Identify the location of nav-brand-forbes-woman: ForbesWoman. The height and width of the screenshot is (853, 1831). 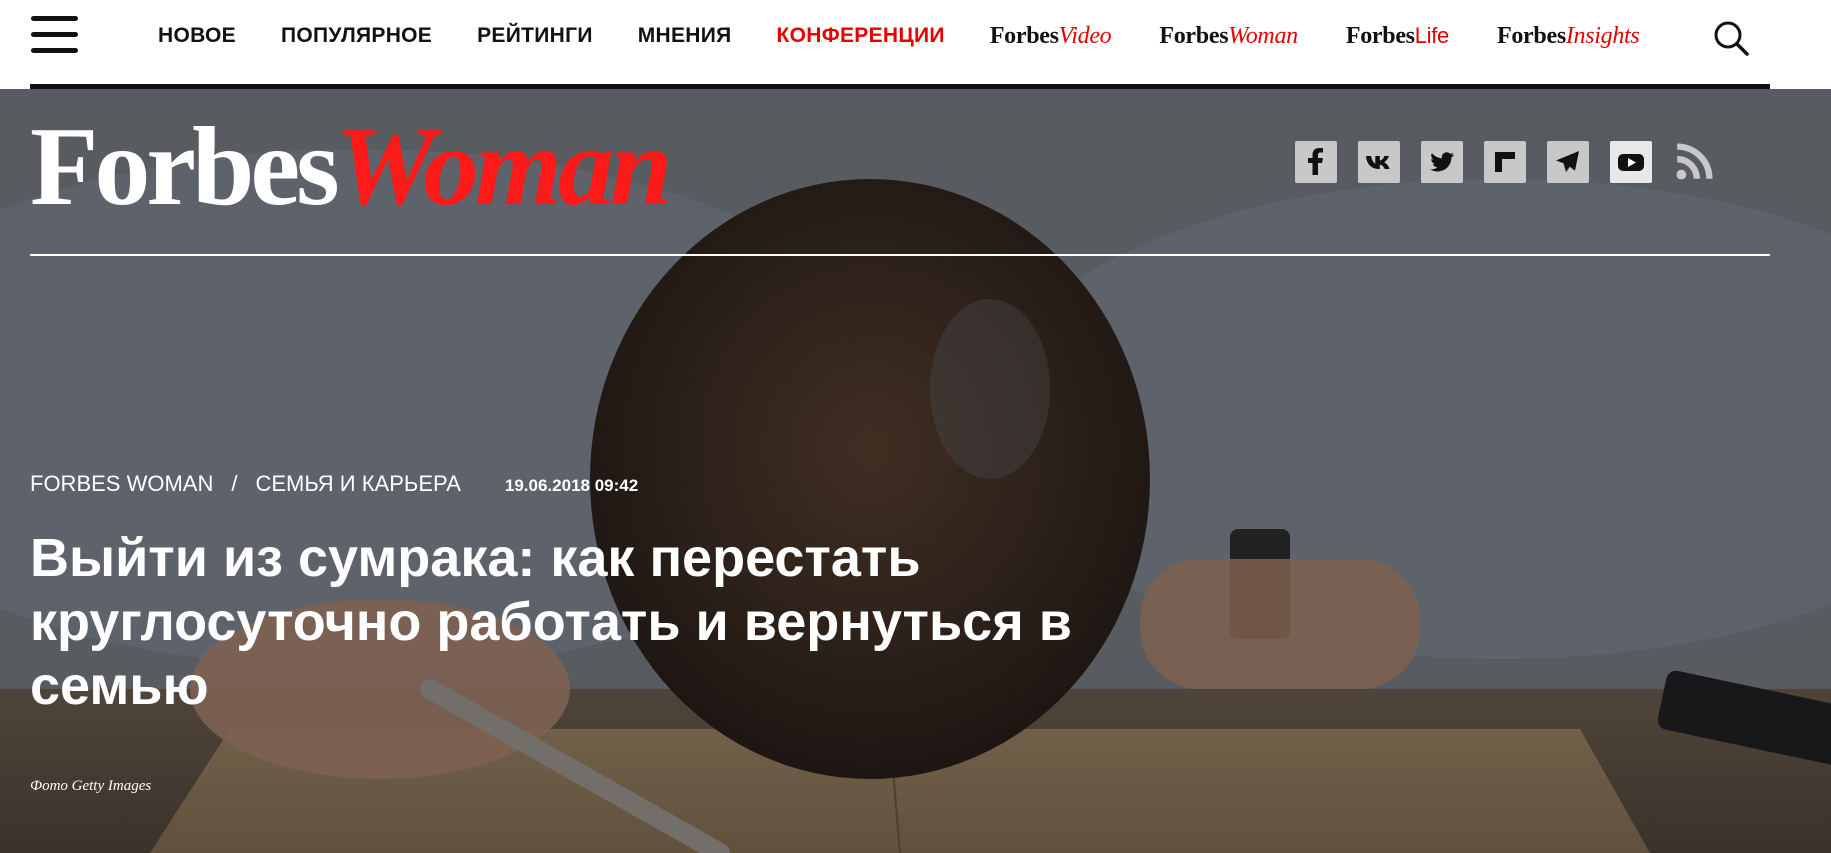
(1228, 36).